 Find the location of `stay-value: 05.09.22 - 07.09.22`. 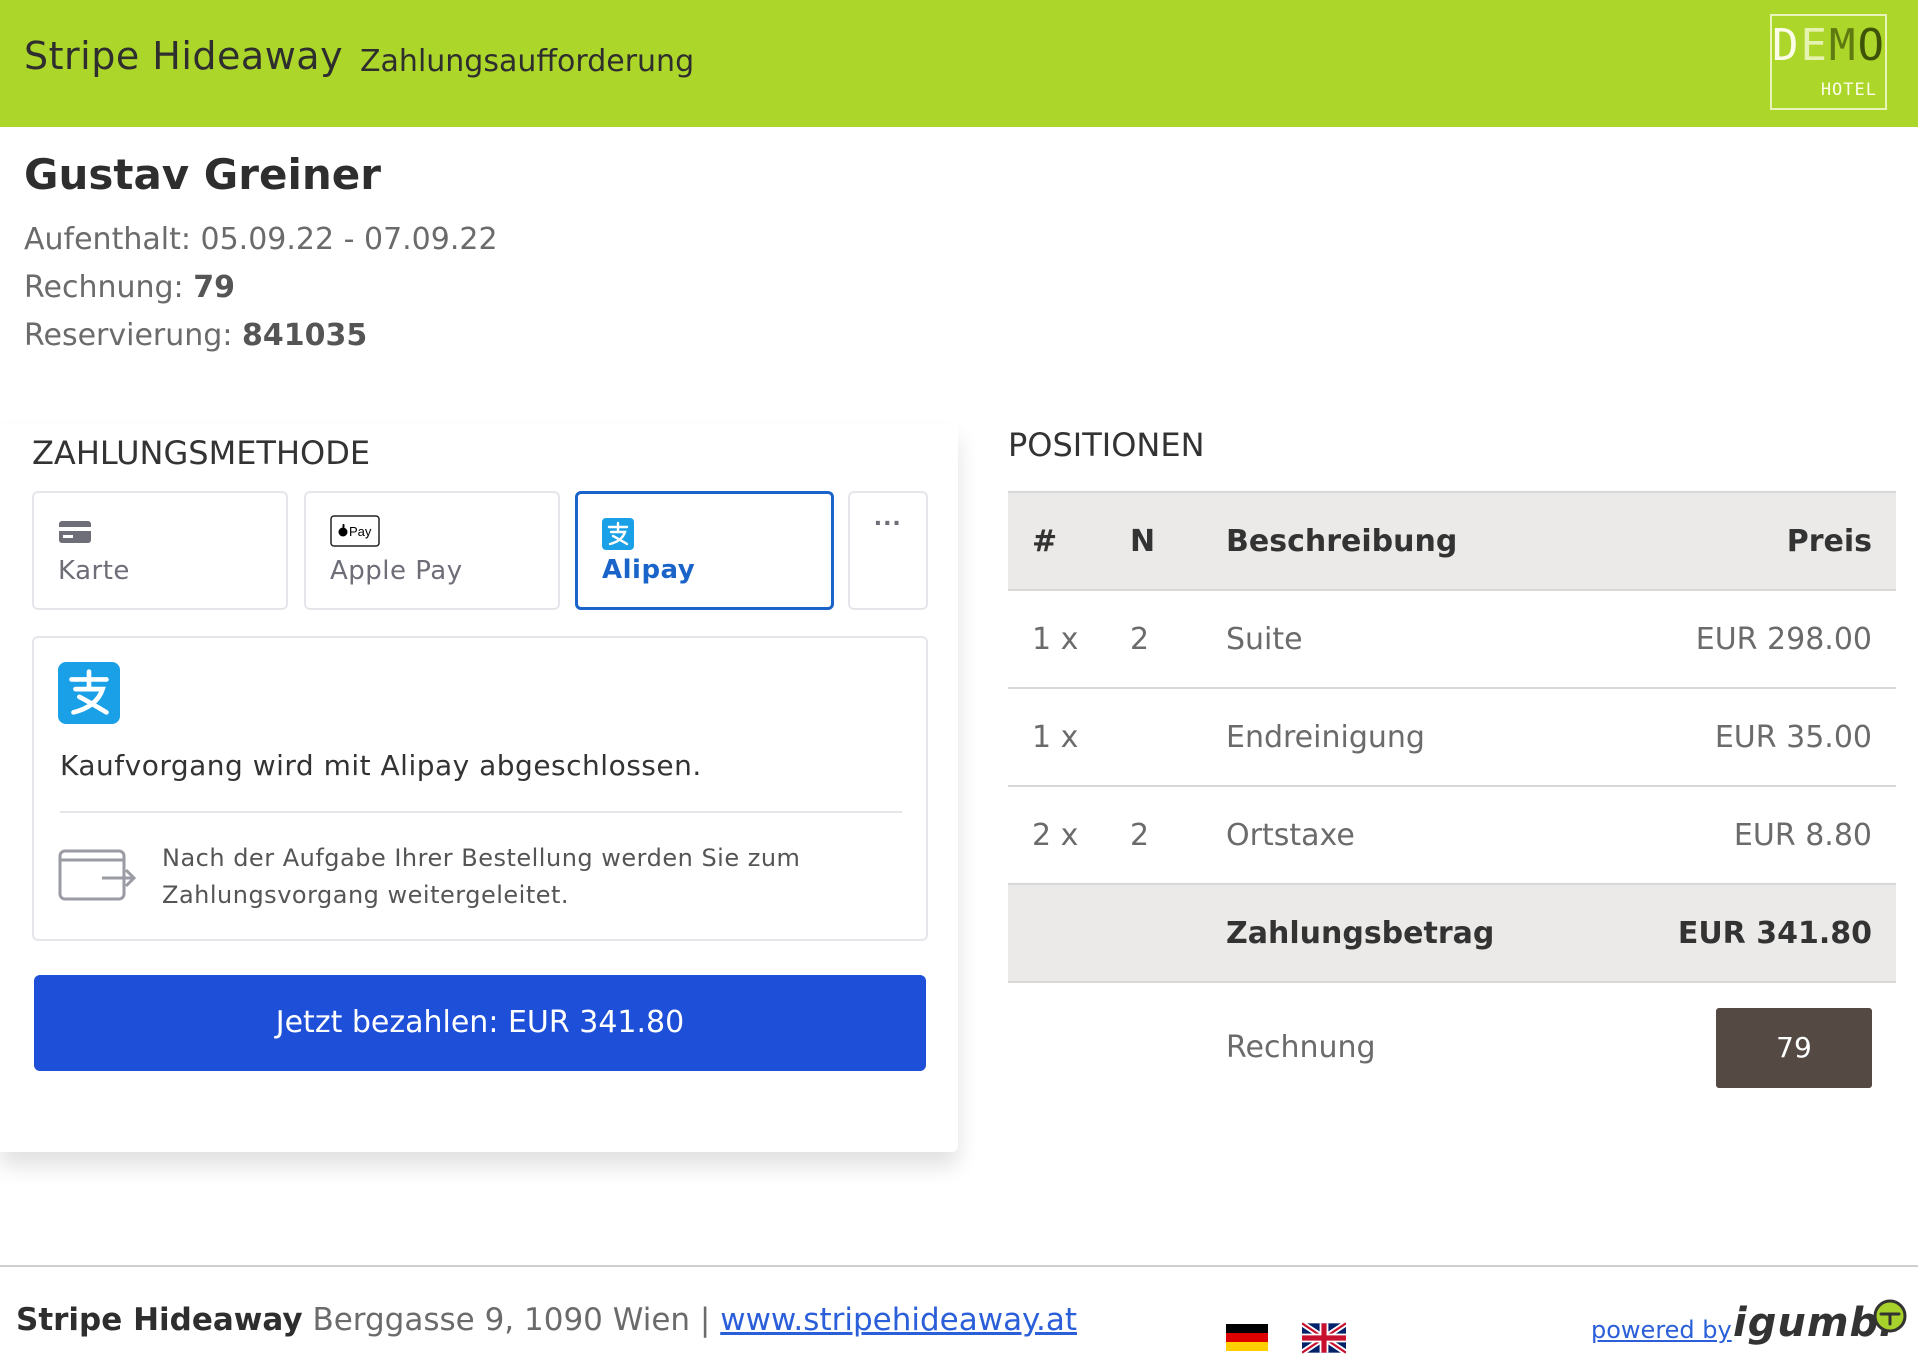

stay-value: 05.09.22 - 07.09.22 is located at coordinates (349, 239).